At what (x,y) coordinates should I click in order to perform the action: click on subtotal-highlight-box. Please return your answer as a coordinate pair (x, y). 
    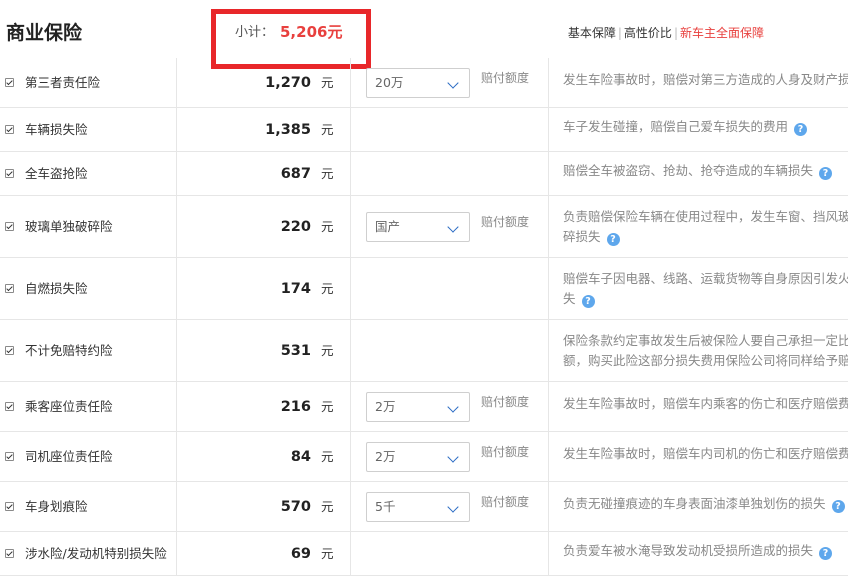
    Looking at the image, I should click on (291, 39).